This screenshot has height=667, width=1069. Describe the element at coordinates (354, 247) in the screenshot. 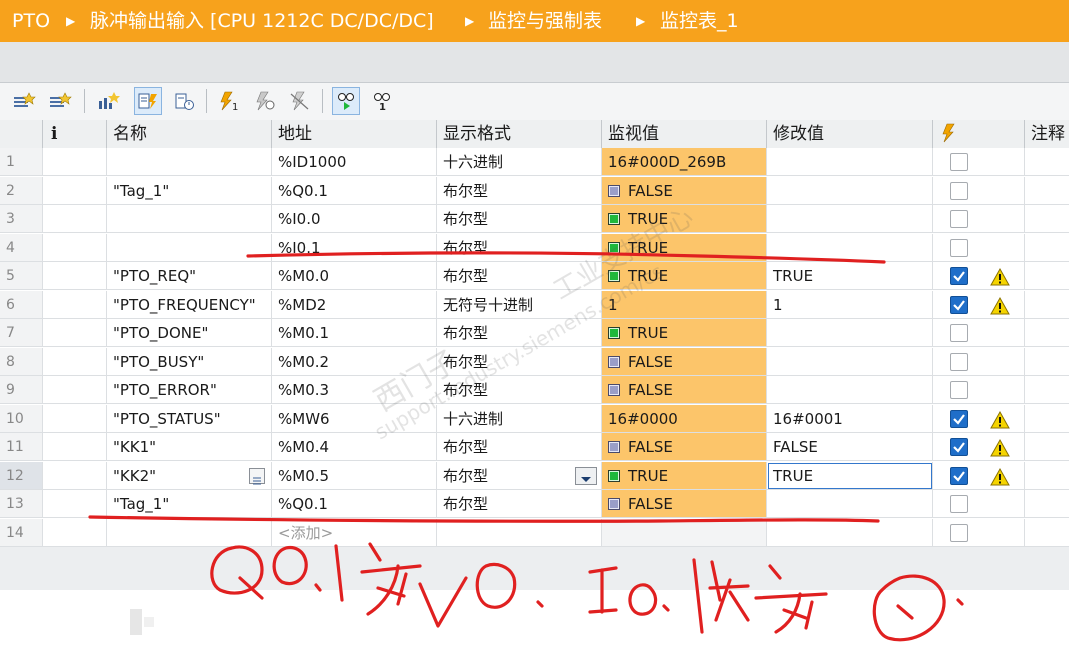

I see `tag-address: %I0.1` at that location.